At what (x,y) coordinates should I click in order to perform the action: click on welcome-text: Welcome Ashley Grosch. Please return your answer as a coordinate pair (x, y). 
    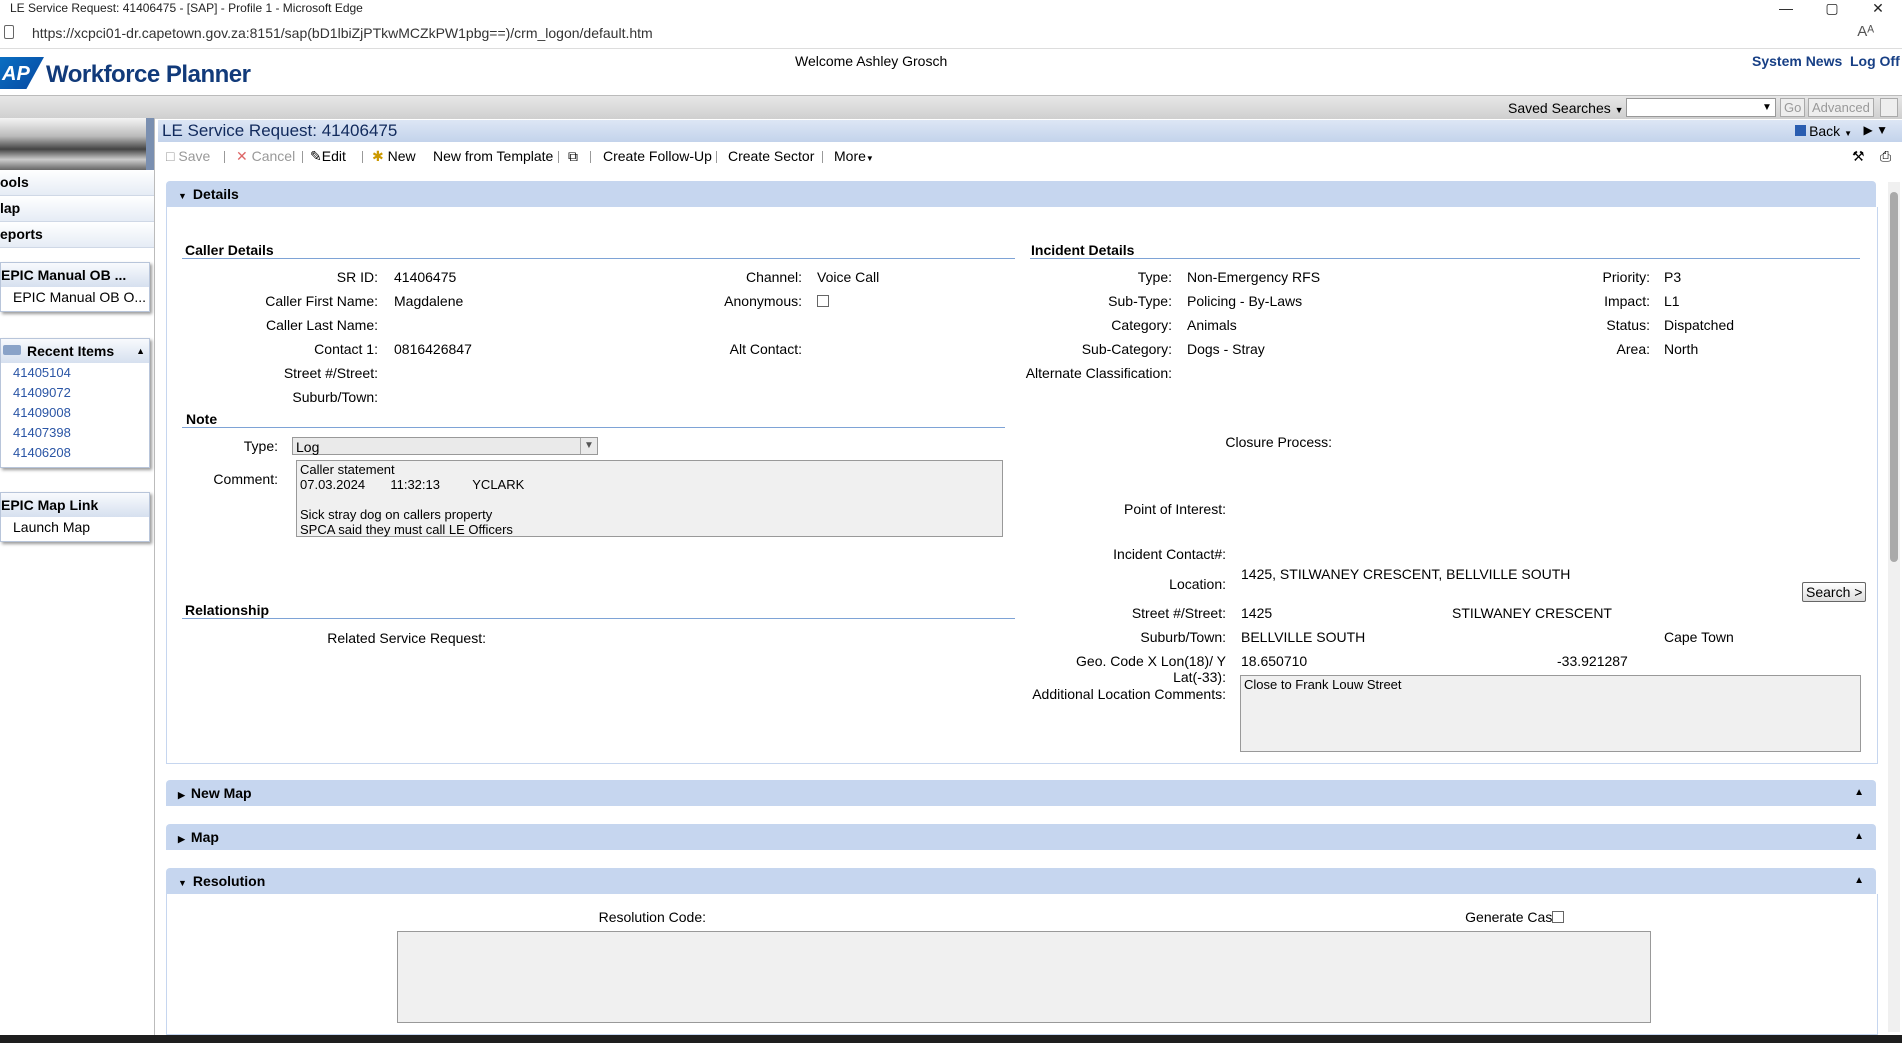
    Looking at the image, I should click on (871, 61).